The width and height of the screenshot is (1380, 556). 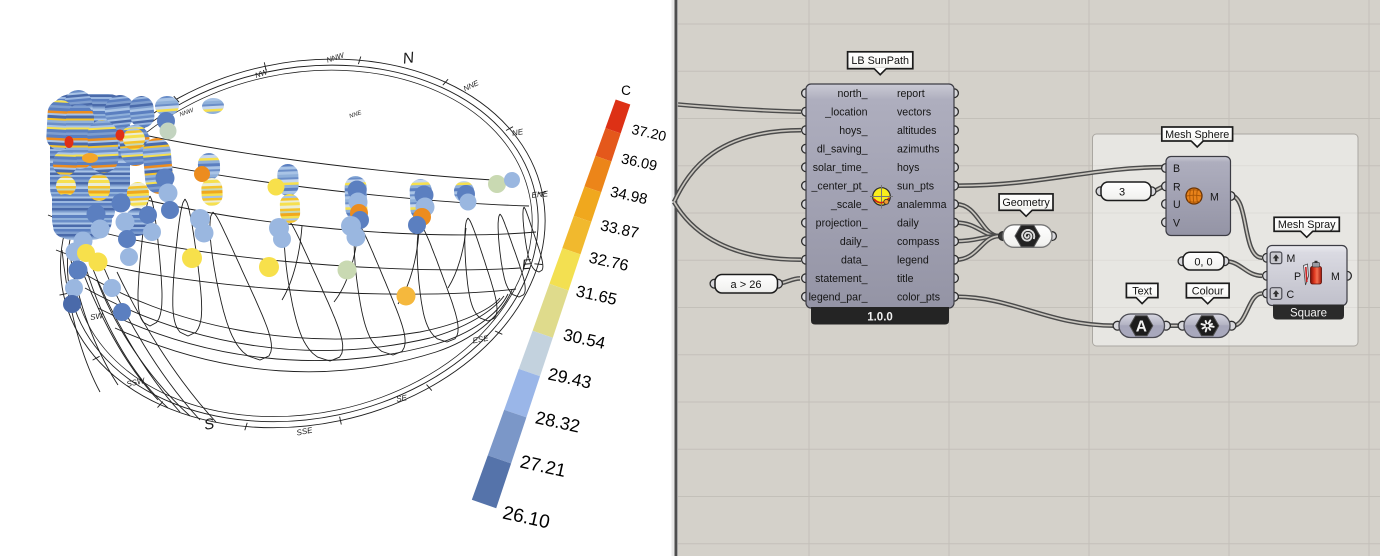 I want to click on svg-text: Square, so click(x=1308, y=313).